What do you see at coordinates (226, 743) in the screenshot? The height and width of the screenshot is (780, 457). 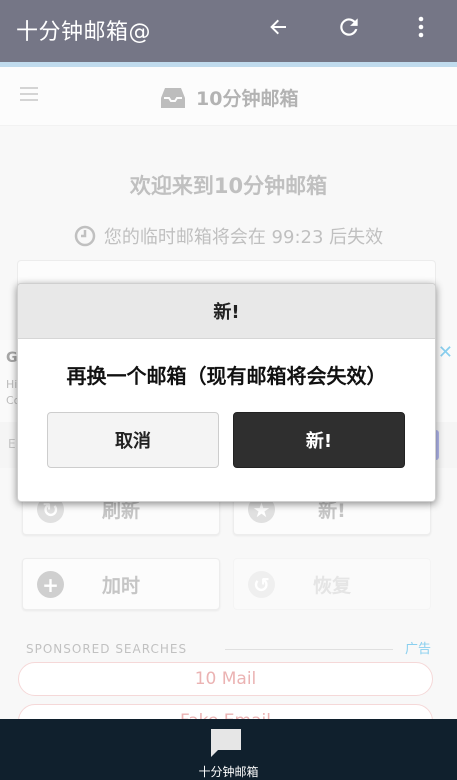 I see `chat-bubble-icon` at bounding box center [226, 743].